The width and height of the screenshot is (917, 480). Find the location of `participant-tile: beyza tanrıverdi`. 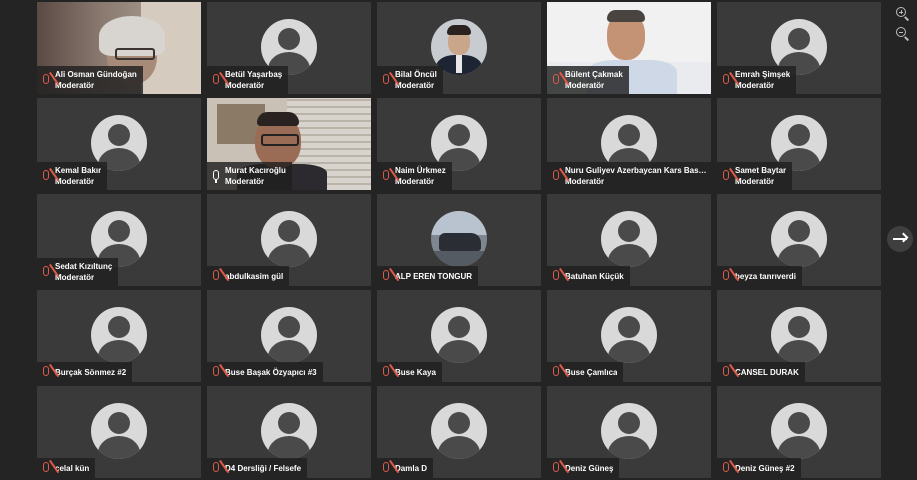

participant-tile: beyza tanrıverdi is located at coordinates (799, 240).